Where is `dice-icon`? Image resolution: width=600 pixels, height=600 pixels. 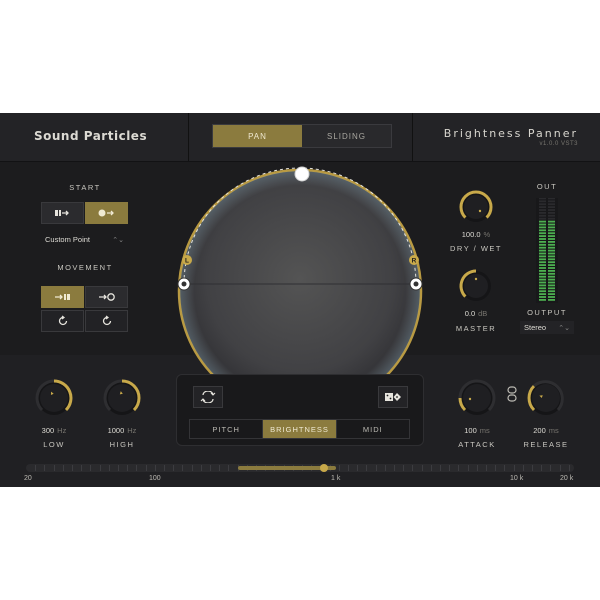 dice-icon is located at coordinates (393, 397).